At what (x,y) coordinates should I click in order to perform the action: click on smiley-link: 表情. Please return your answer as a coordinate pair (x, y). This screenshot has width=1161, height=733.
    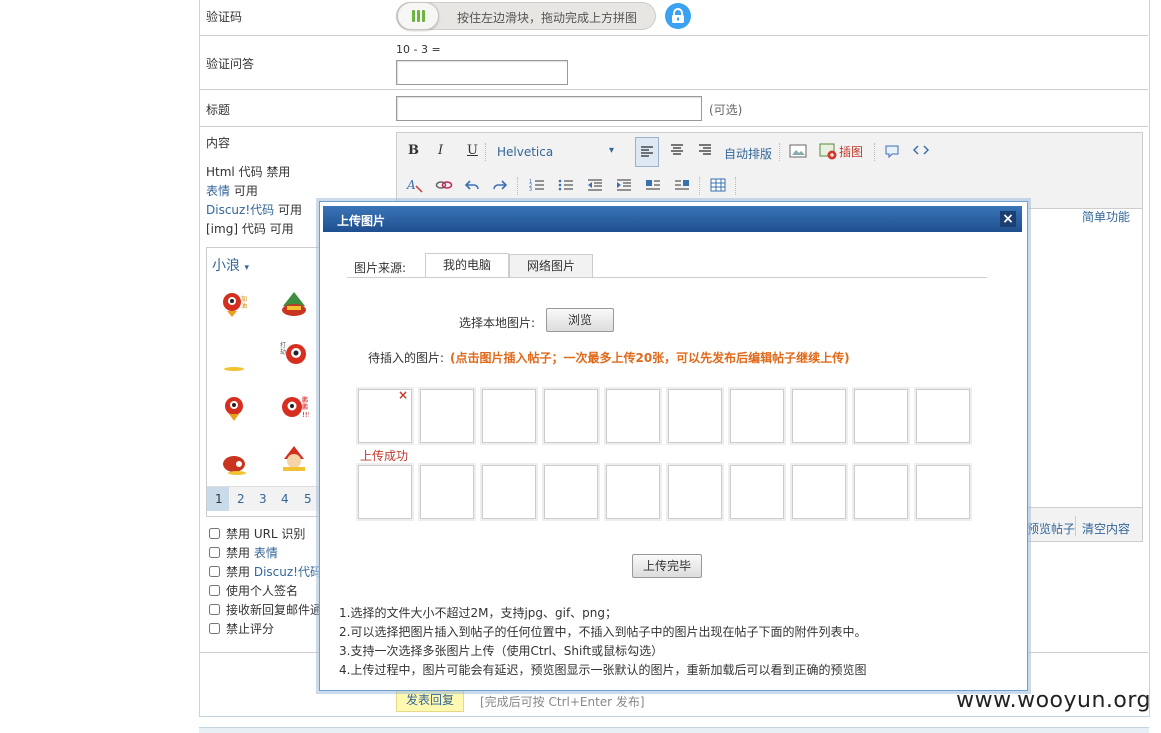
    Looking at the image, I should click on (218, 191).